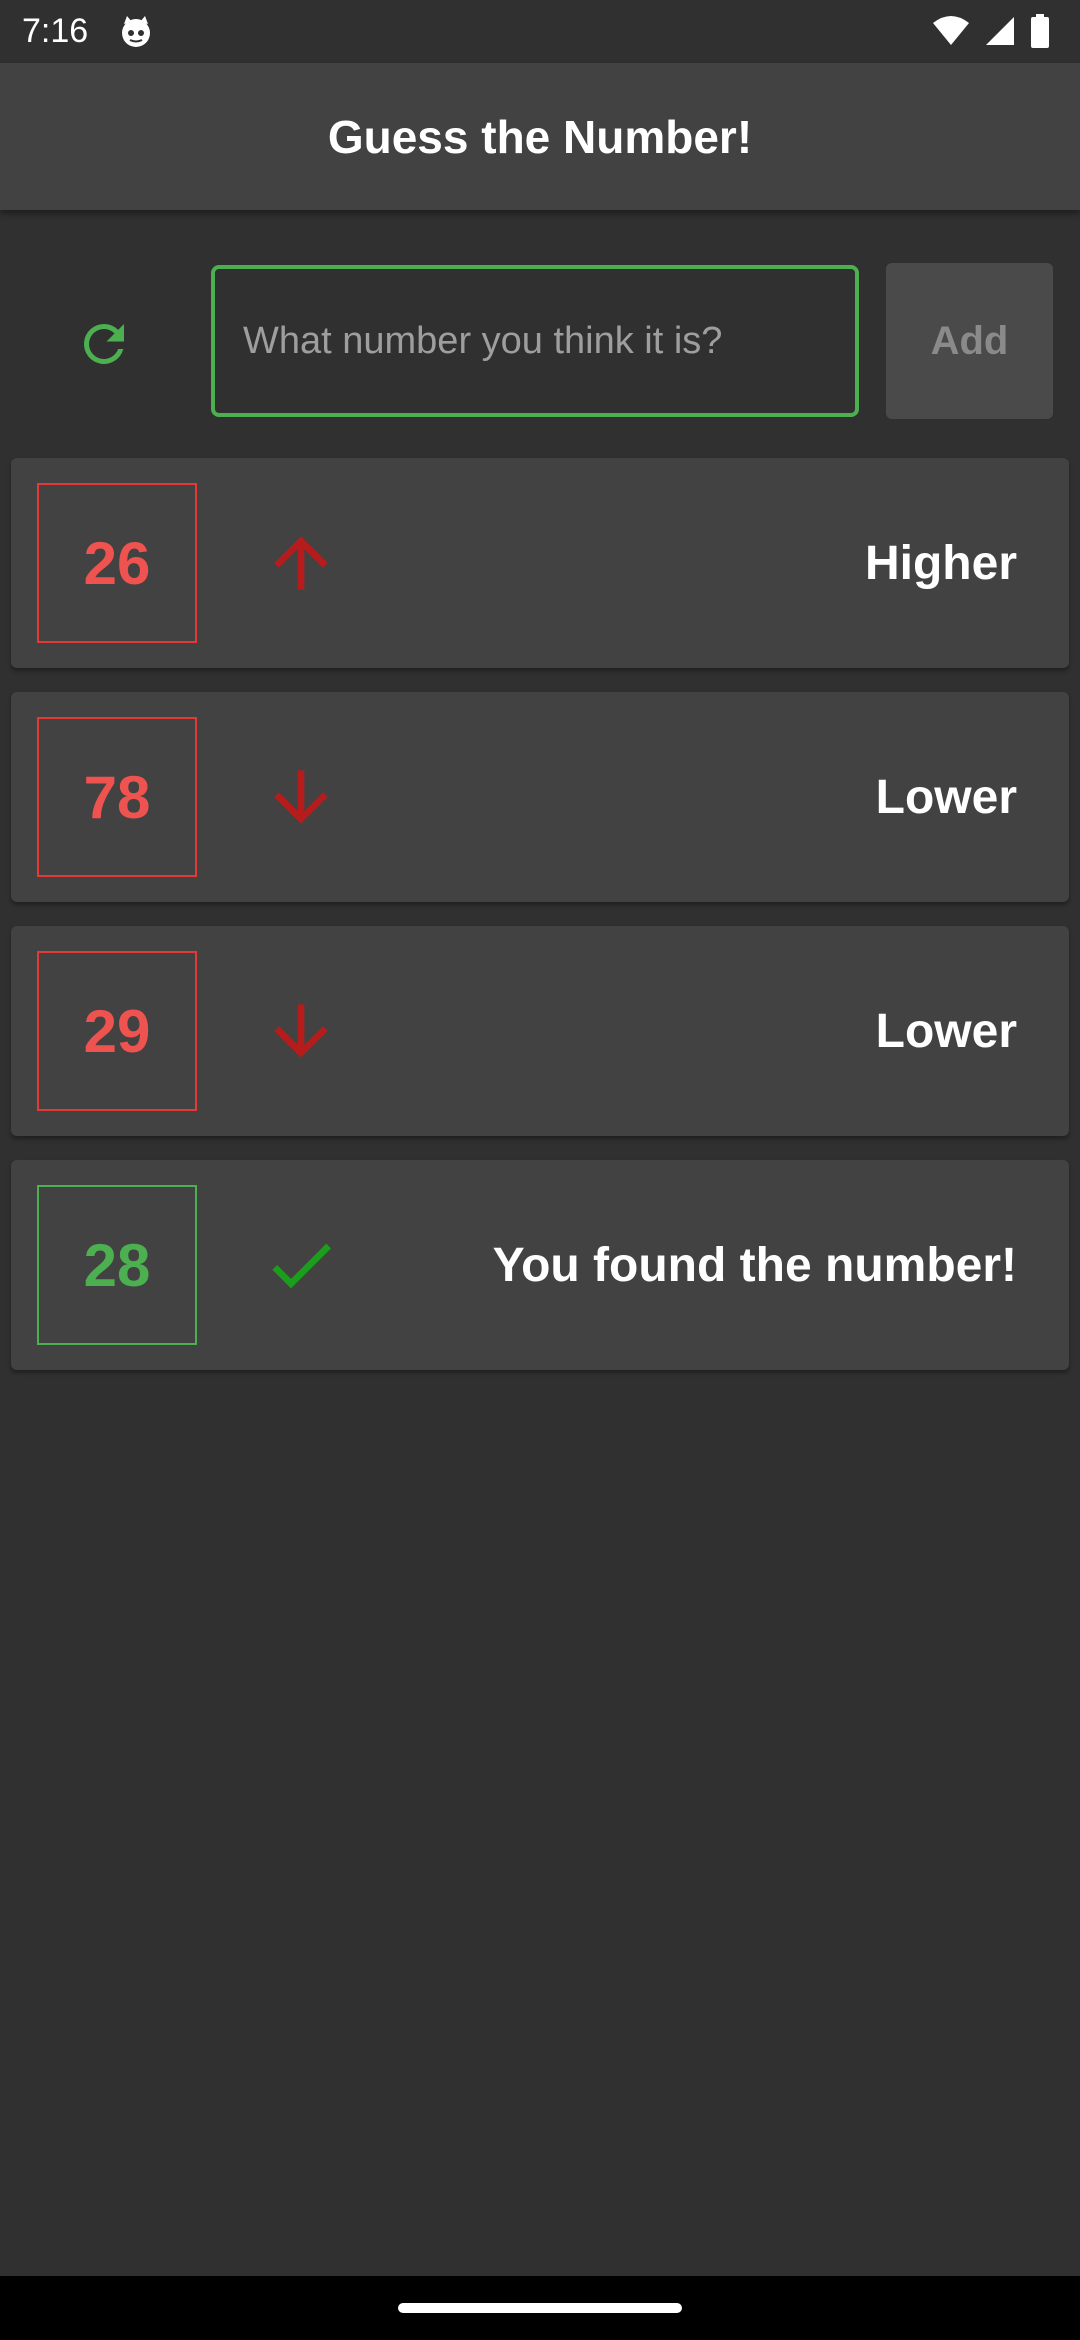  What do you see at coordinates (55, 31) in the screenshot?
I see `status-time: 7:16` at bounding box center [55, 31].